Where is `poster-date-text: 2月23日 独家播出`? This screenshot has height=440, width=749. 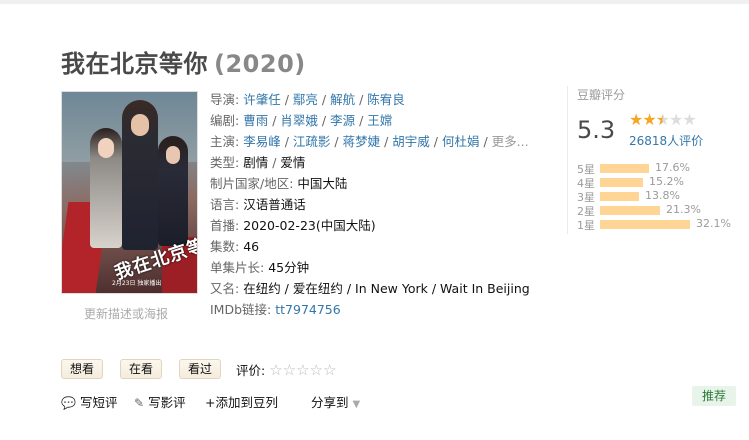
poster-date-text: 2月23日 独家播出 is located at coordinates (137, 283).